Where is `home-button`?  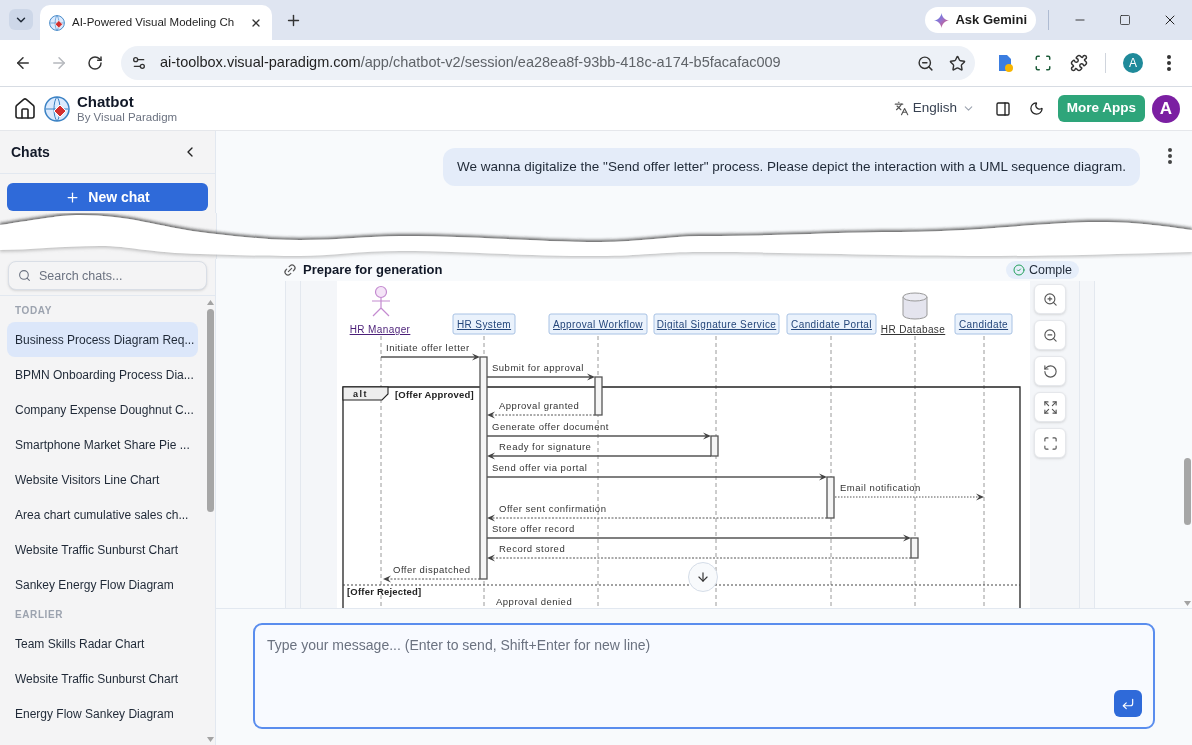 home-button is located at coordinates (25, 108).